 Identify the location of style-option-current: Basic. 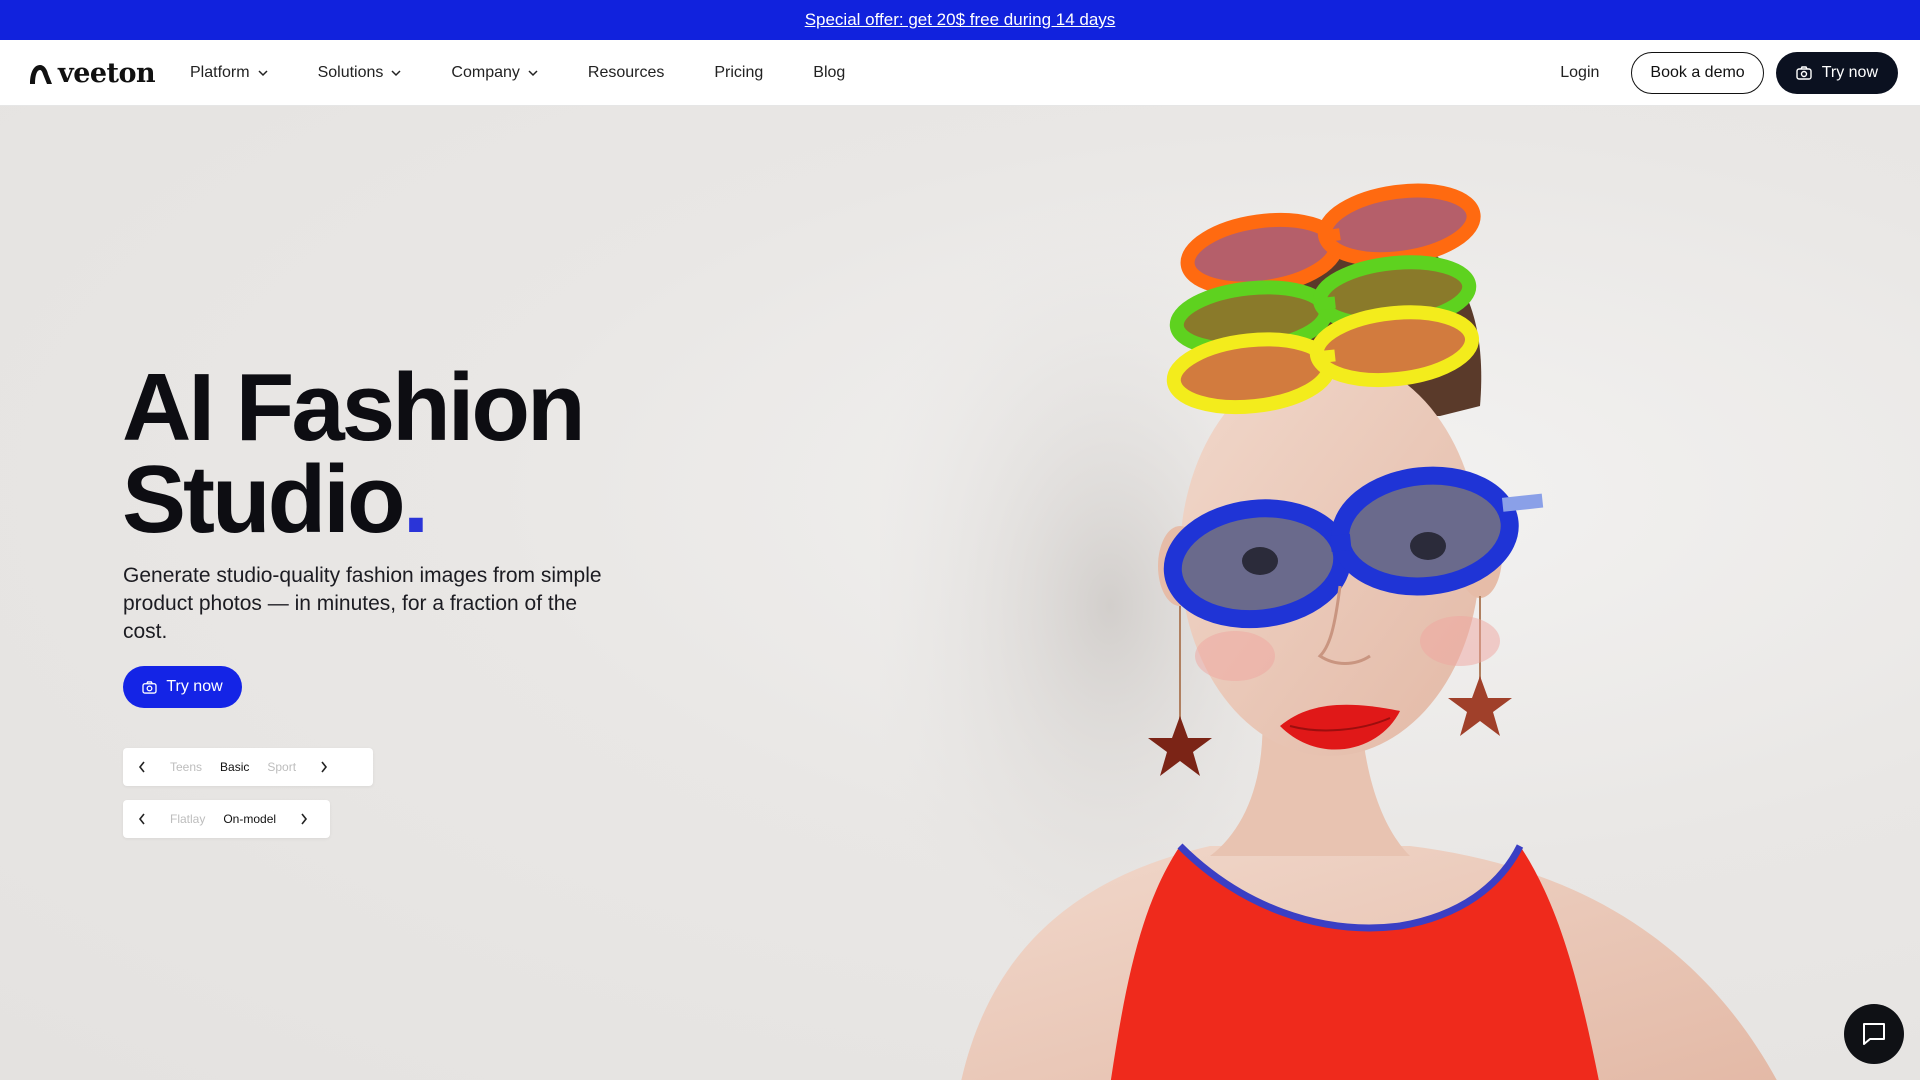
(234, 767).